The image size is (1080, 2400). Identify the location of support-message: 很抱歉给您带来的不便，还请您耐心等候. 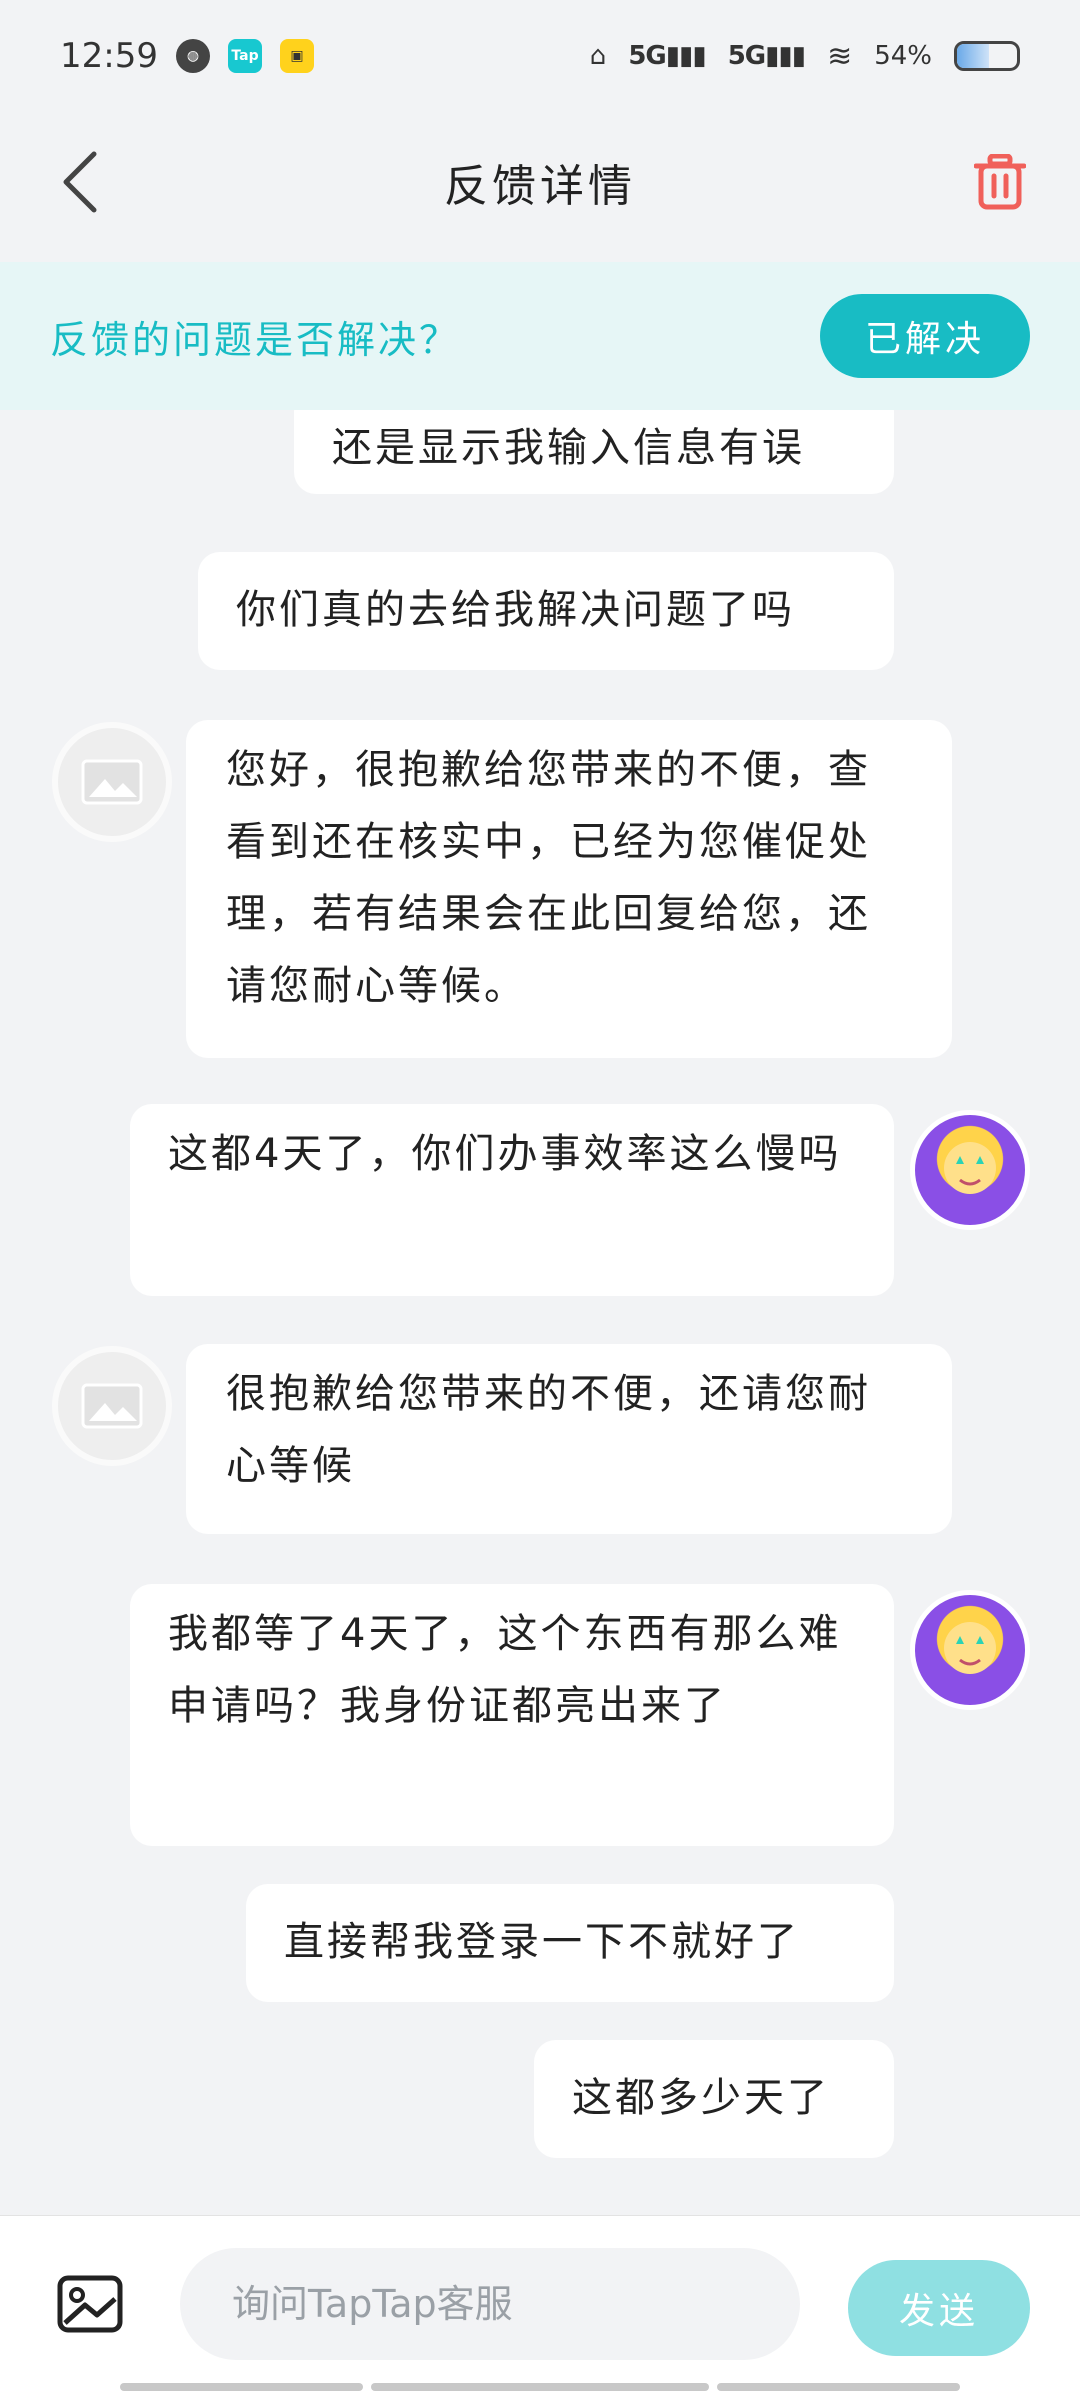
(569, 1439).